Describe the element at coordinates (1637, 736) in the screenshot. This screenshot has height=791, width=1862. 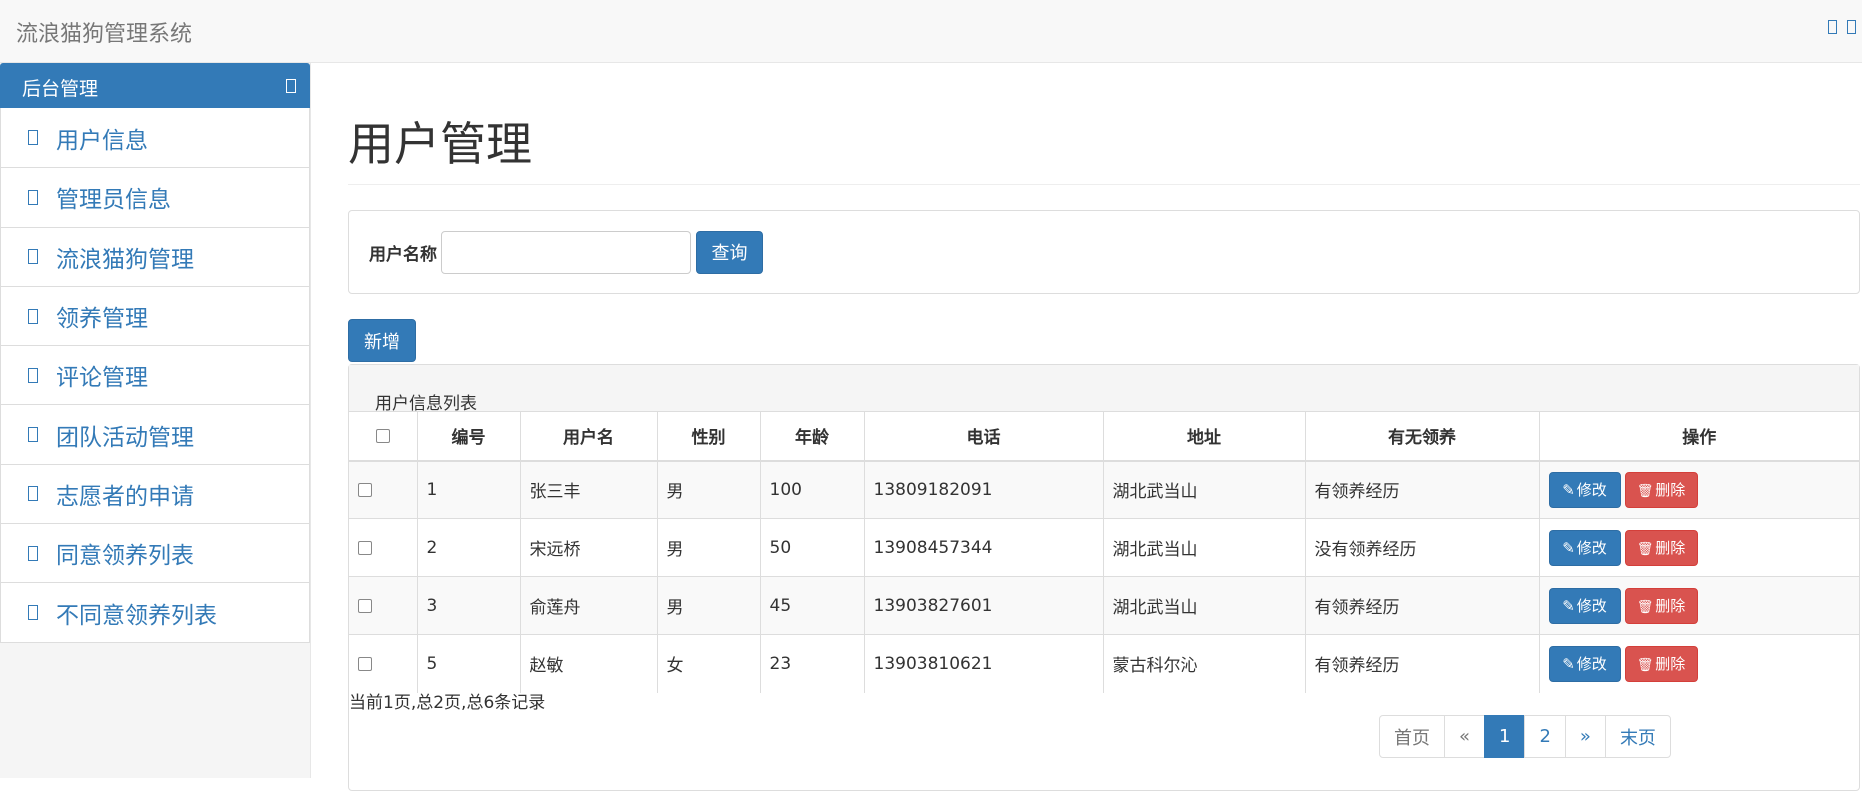
I see `page-last: 末页` at that location.